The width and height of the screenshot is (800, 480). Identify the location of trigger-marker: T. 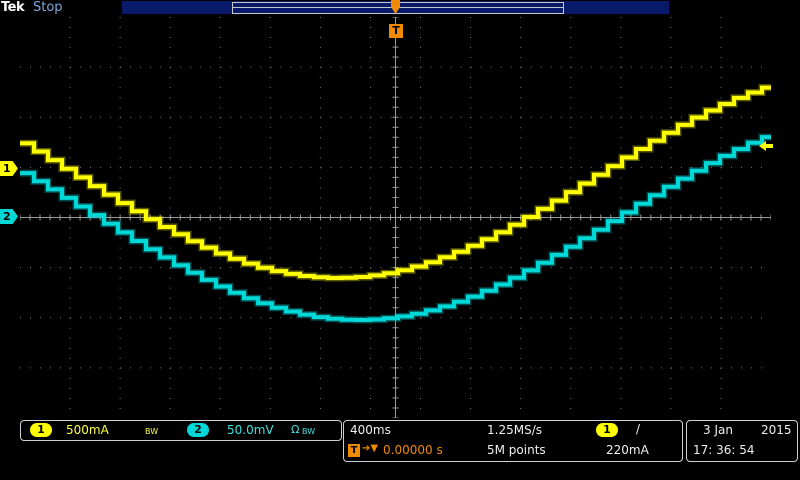
(396, 31).